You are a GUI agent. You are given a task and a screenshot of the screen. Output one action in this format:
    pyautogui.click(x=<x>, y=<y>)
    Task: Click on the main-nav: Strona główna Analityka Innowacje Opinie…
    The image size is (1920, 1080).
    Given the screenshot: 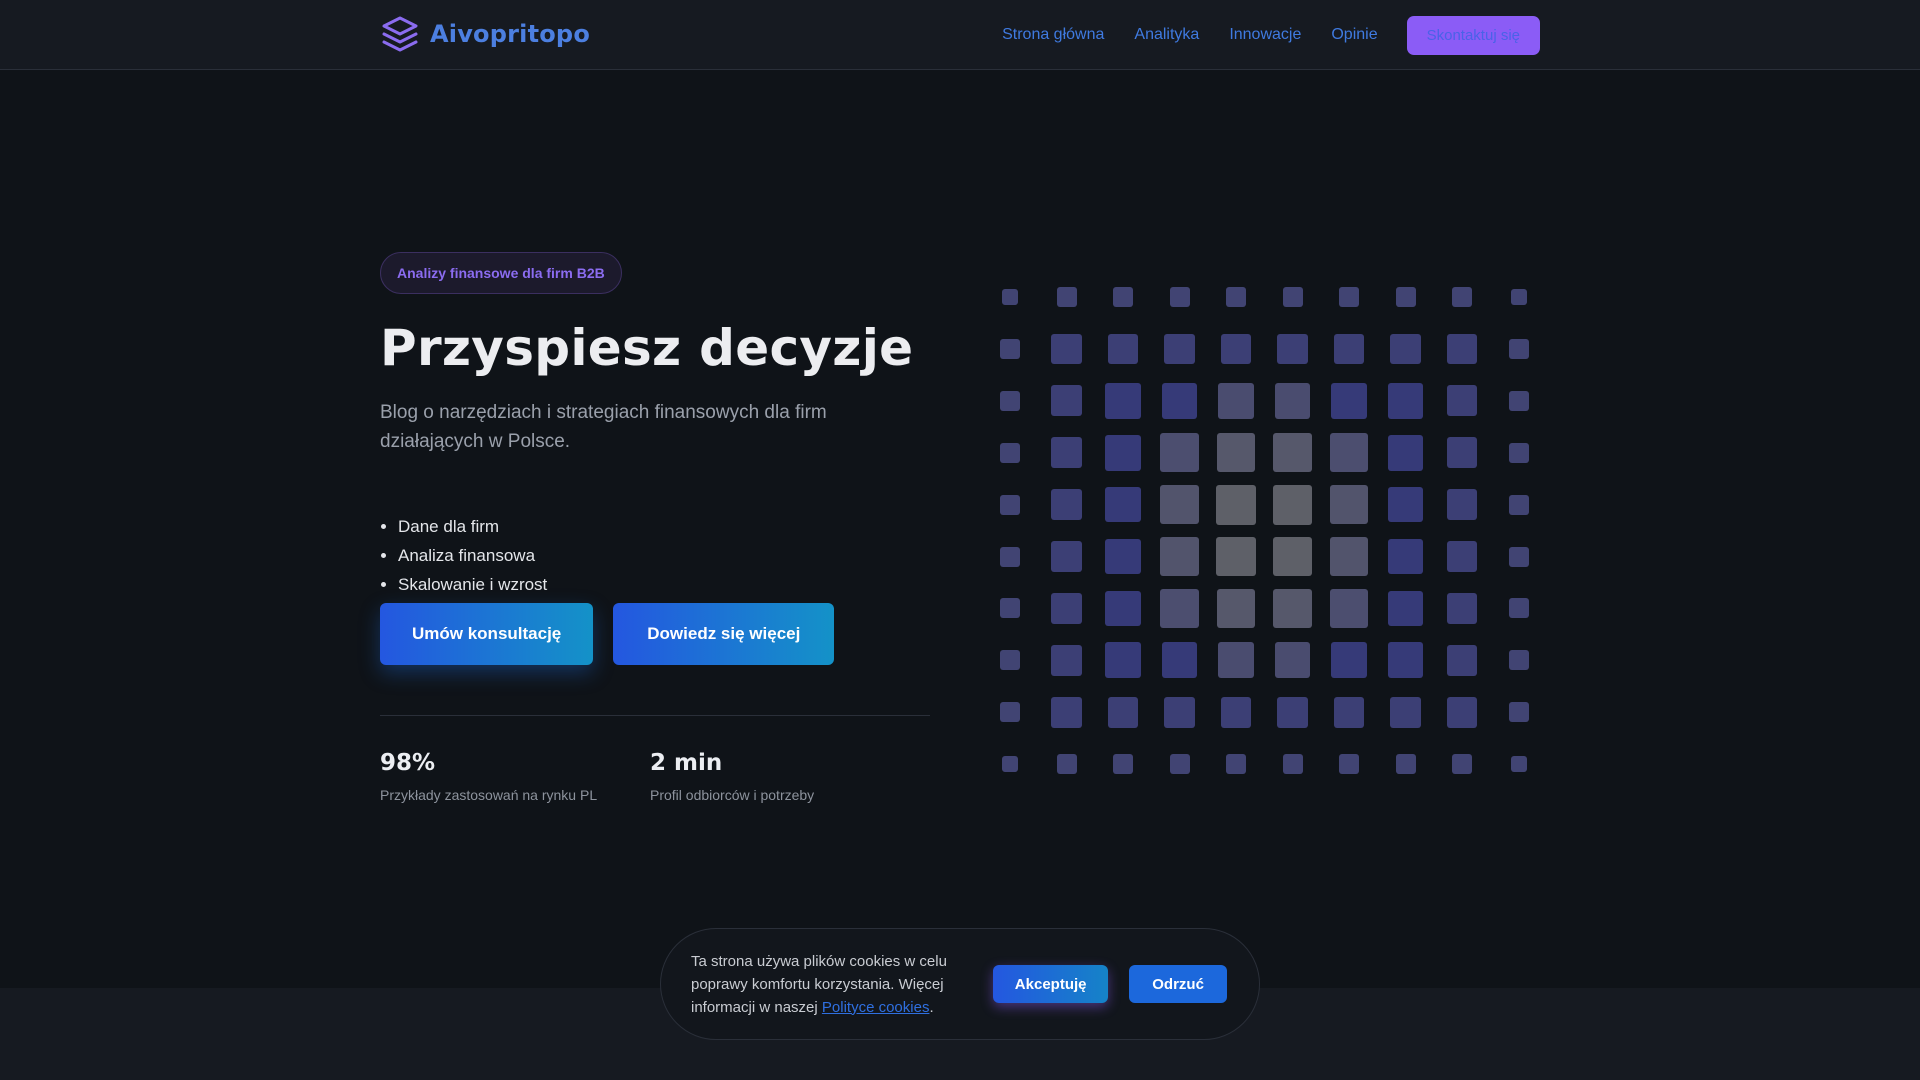 What is the action you would take?
    pyautogui.click(x=1271, y=35)
    